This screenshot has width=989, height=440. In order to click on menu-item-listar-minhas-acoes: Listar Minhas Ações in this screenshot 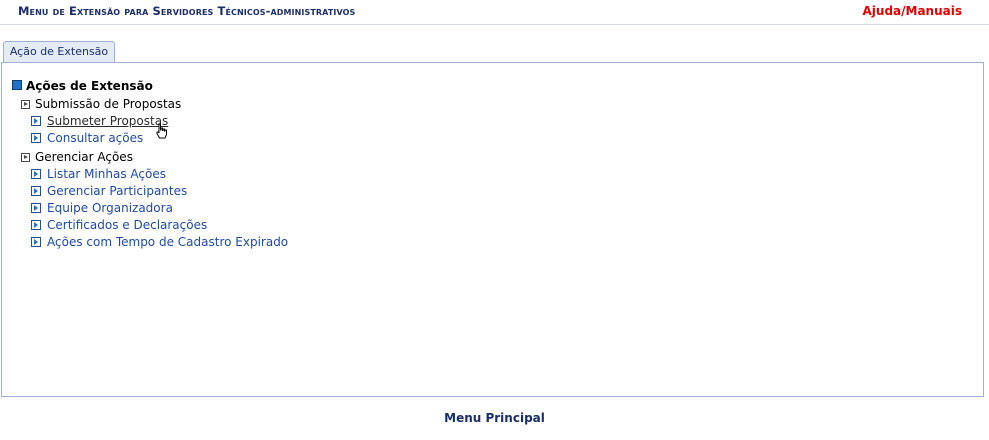, I will do `click(98, 174)`.